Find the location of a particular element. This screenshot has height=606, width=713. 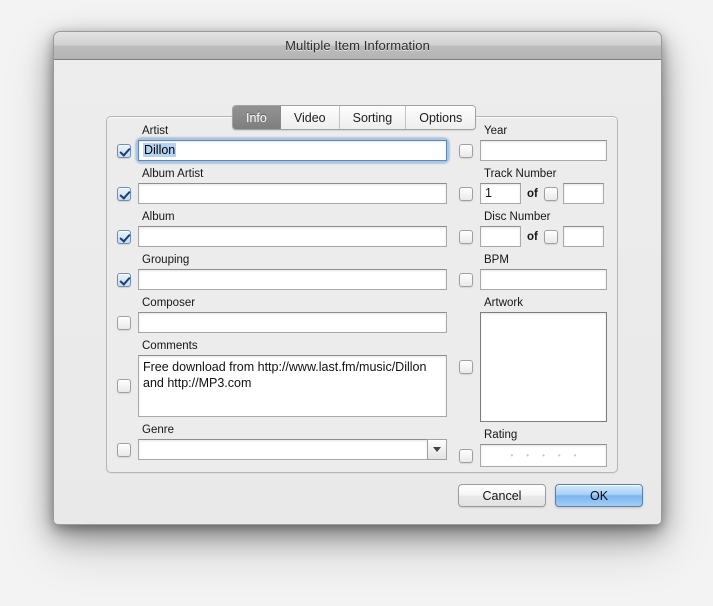

grouping-field: Grouping is located at coordinates (282, 272).